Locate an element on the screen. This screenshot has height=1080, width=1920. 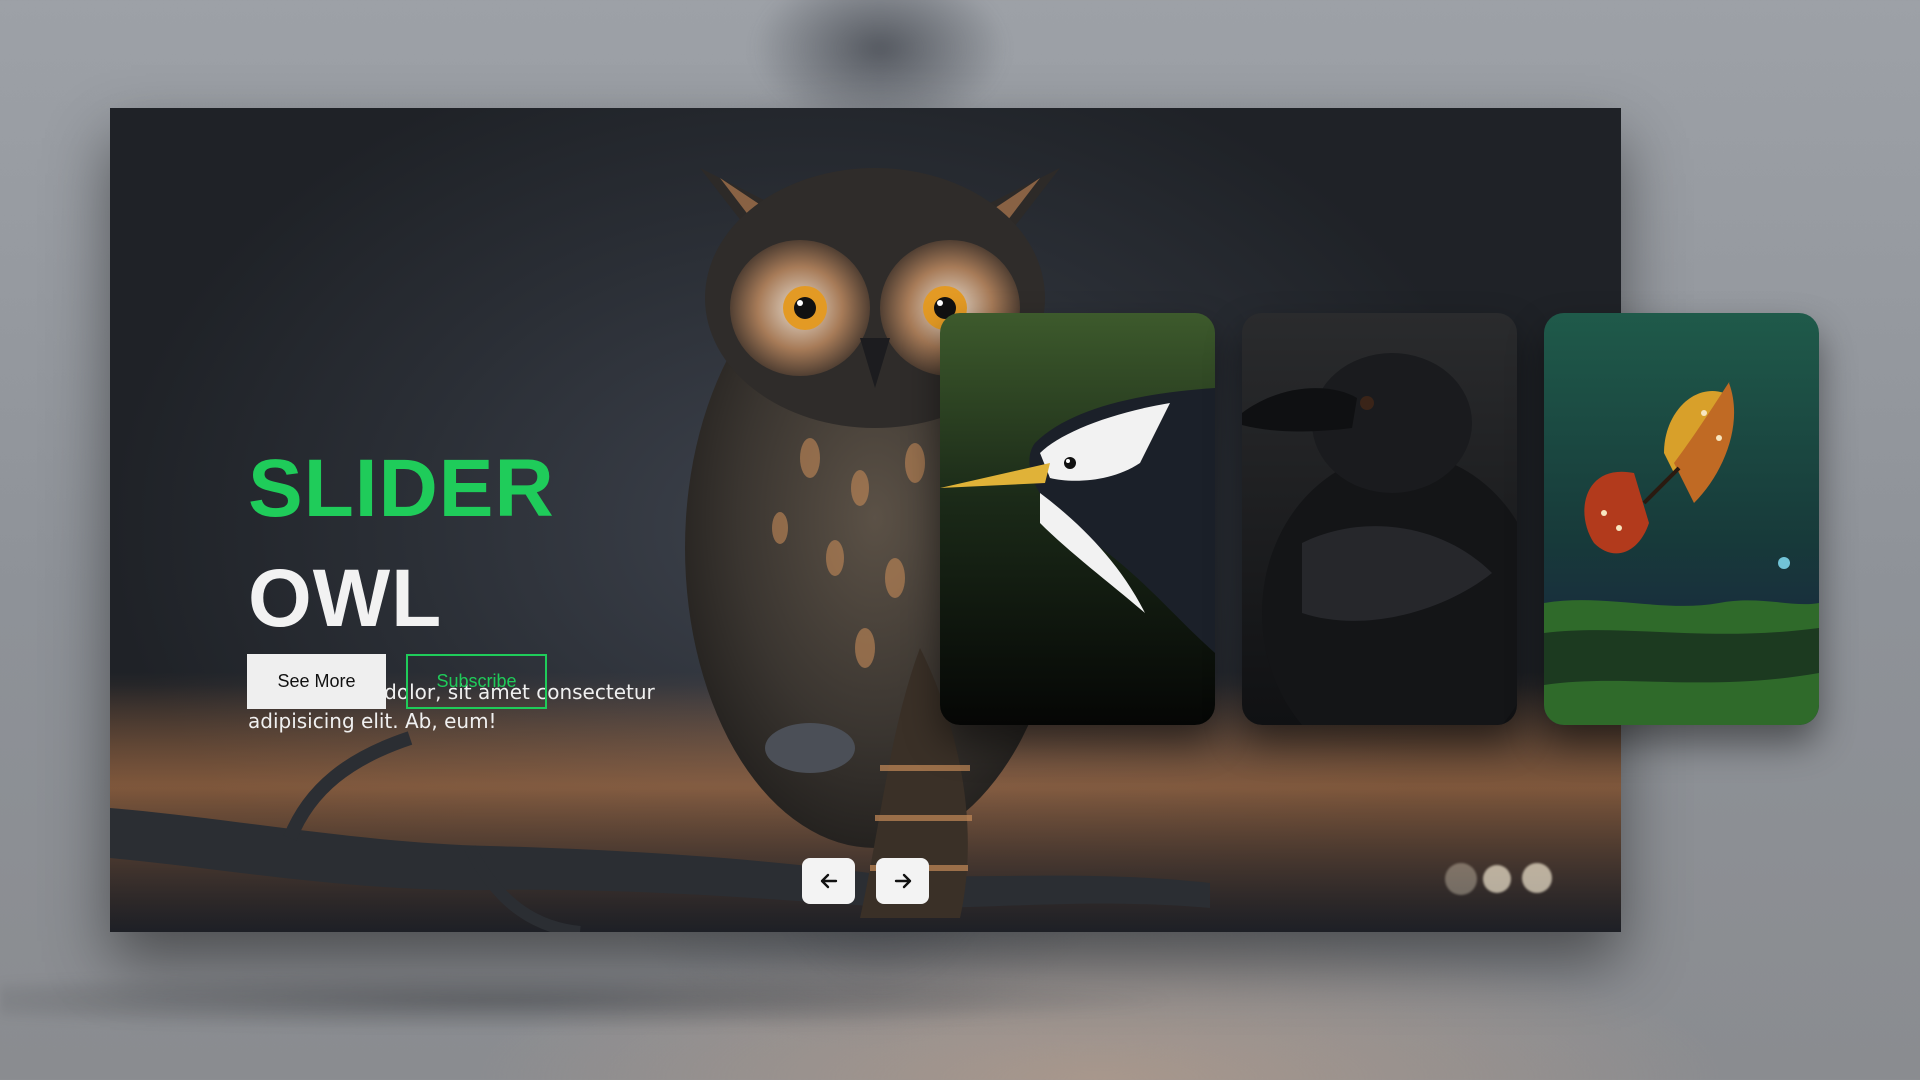
thumbnail-crow is located at coordinates (1379, 519).